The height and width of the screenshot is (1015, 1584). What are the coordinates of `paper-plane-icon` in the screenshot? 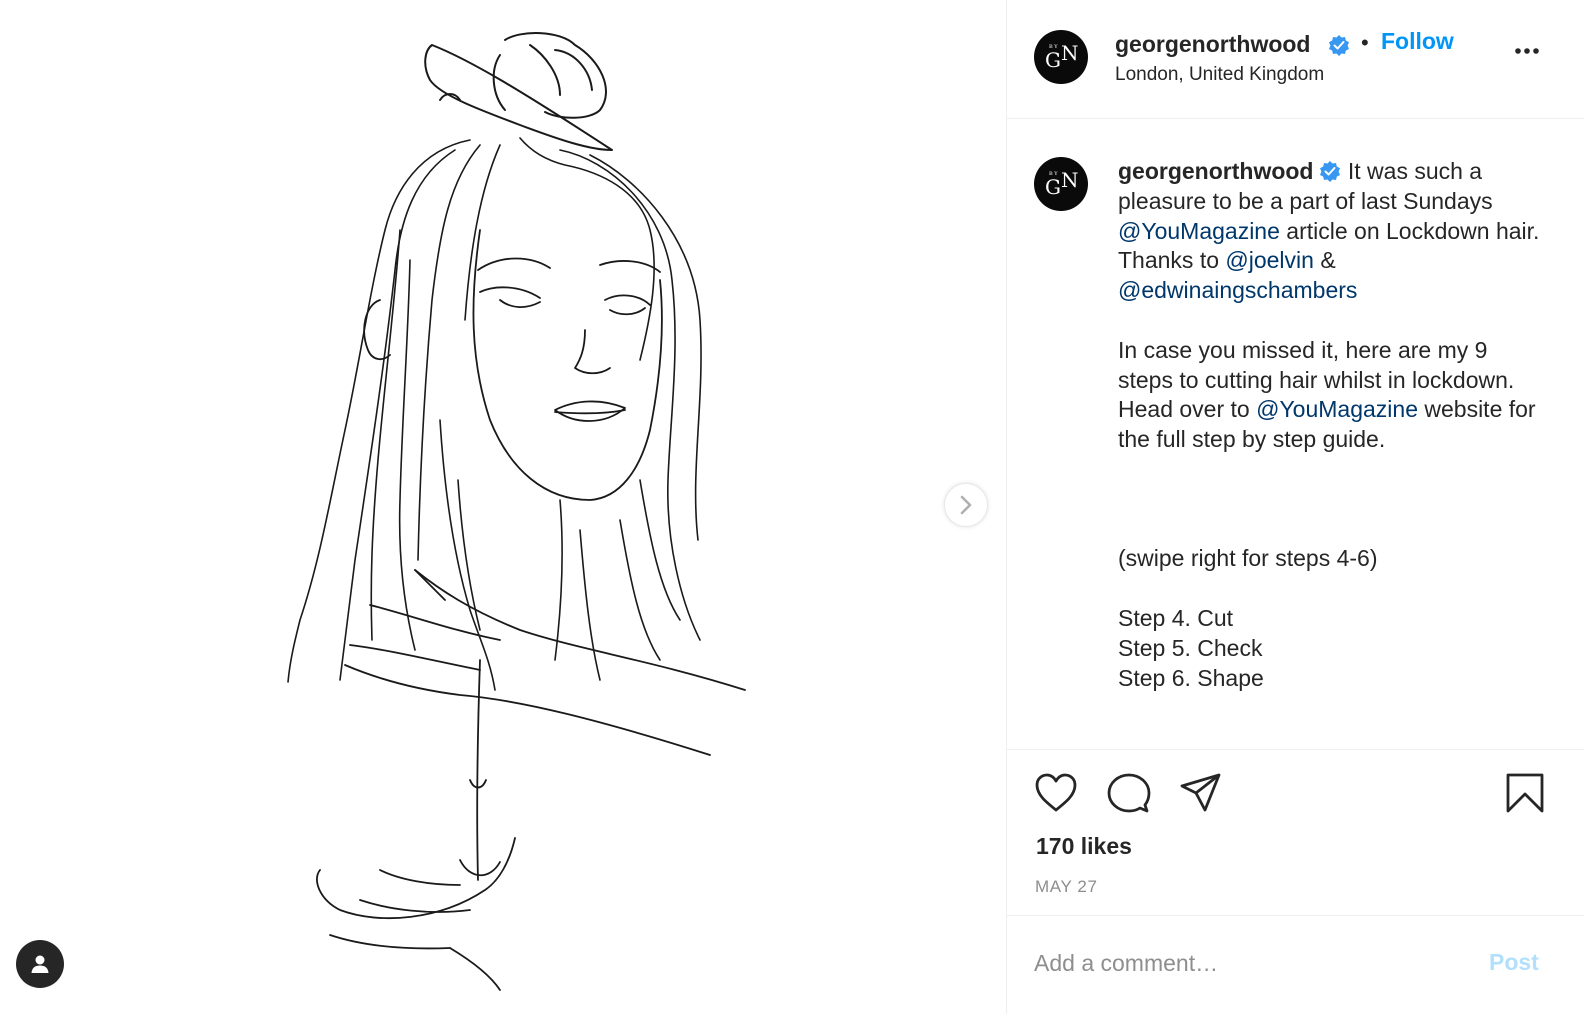 It's located at (1201, 793).